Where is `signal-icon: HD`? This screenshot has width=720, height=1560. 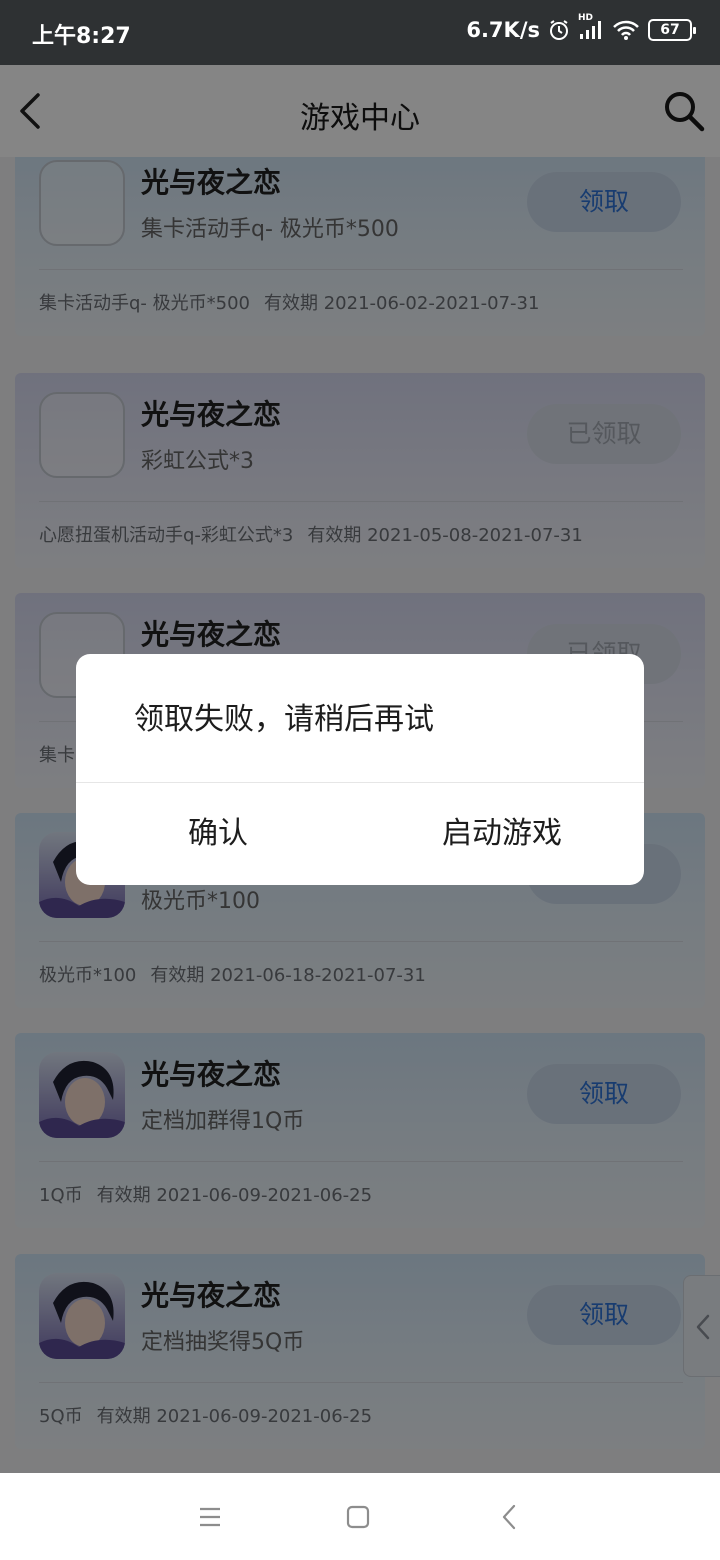
signal-icon: HD is located at coordinates (591, 27).